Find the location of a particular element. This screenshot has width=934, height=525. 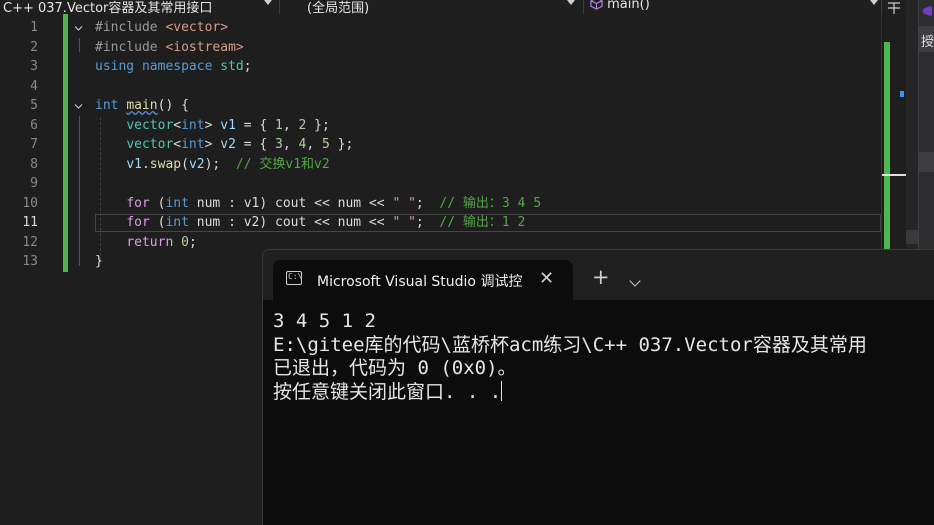

cube-icon is located at coordinates (596, 5).